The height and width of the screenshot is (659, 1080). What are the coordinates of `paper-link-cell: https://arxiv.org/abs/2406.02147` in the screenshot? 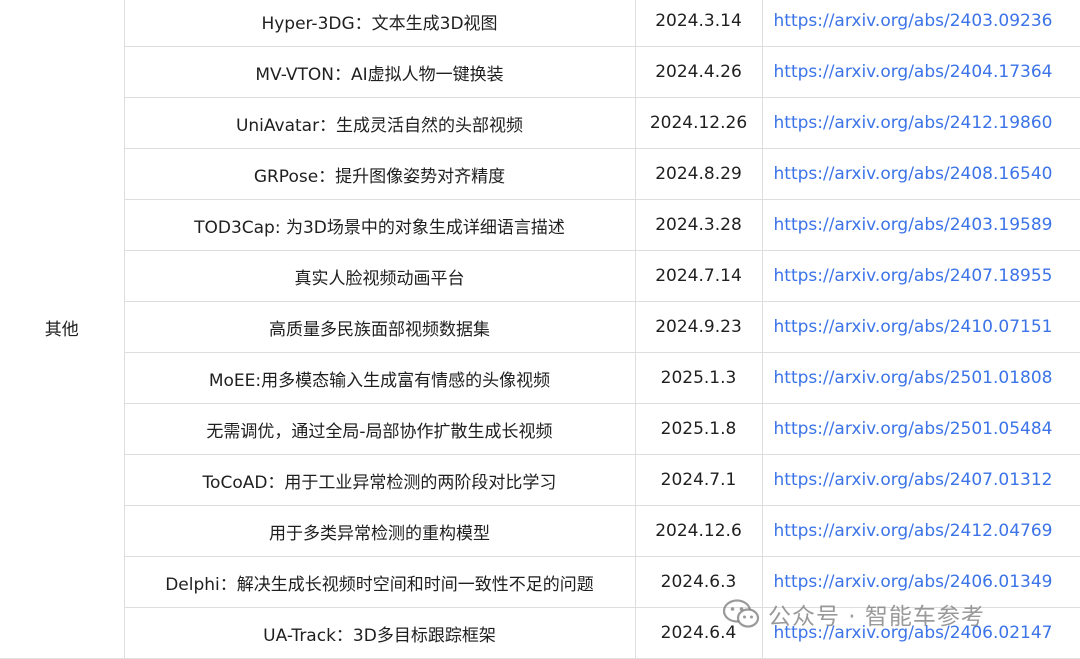 It's located at (920, 633).